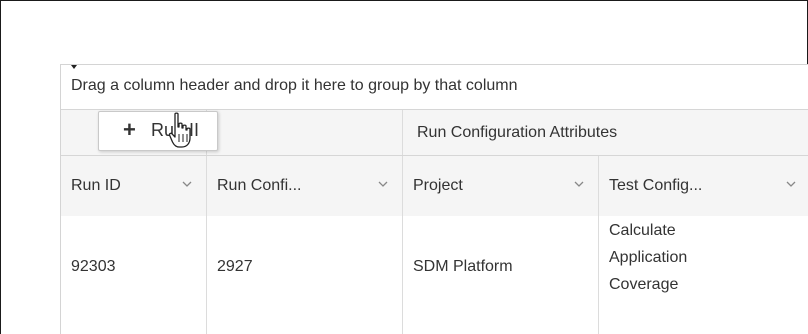 The width and height of the screenshot is (808, 334). I want to click on cell-text-line: Application, so click(648, 257).